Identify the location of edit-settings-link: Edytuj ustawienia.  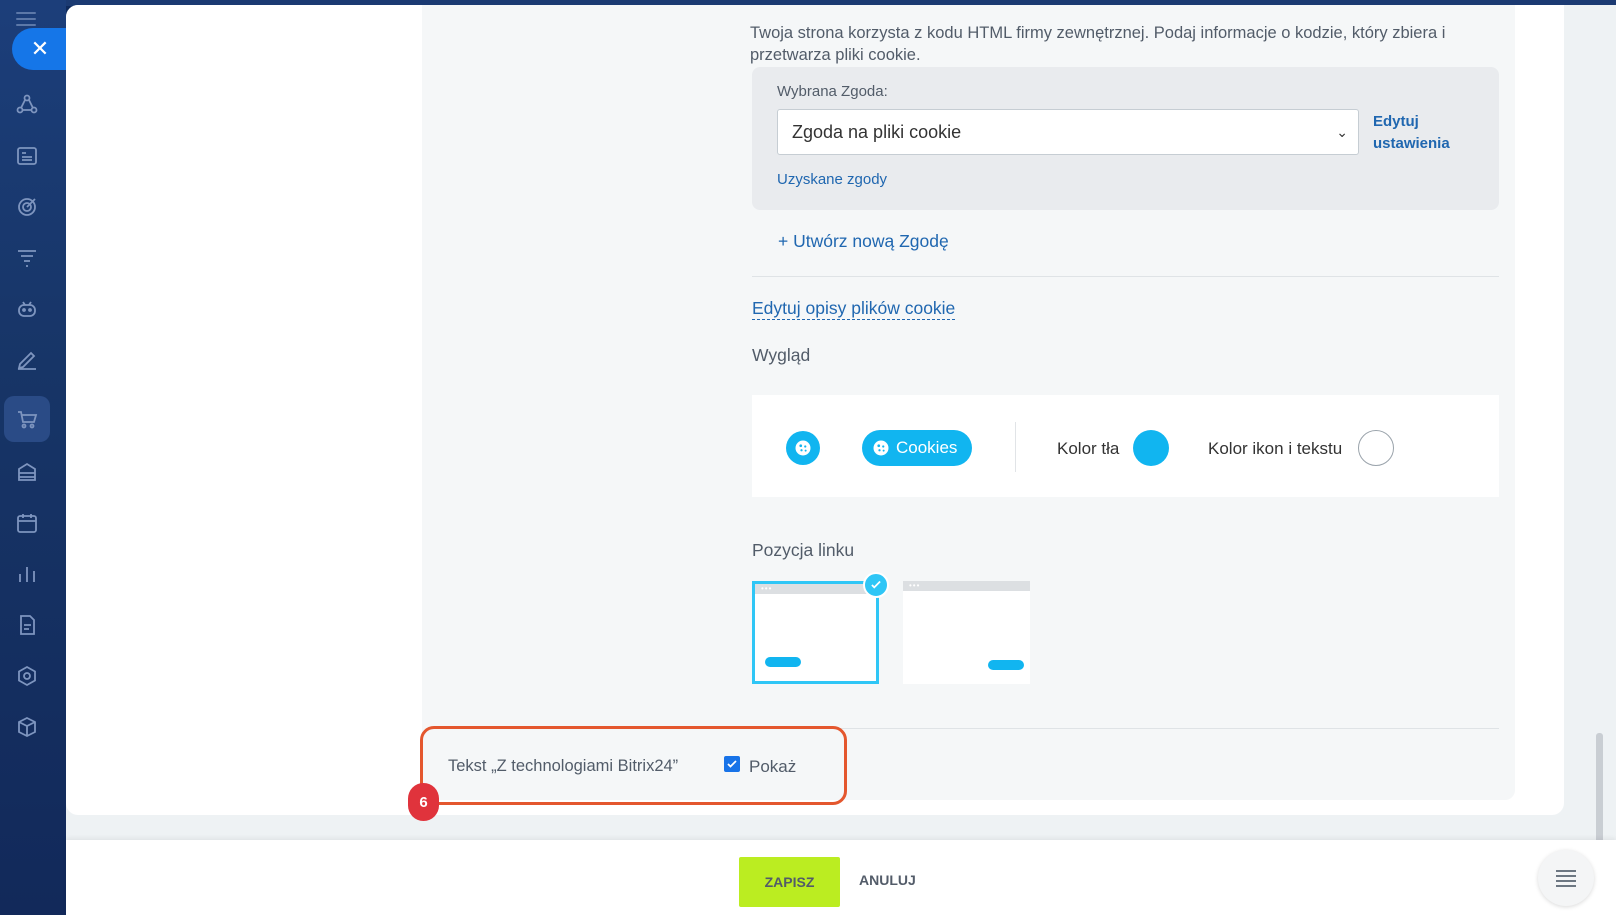
(1423, 133).